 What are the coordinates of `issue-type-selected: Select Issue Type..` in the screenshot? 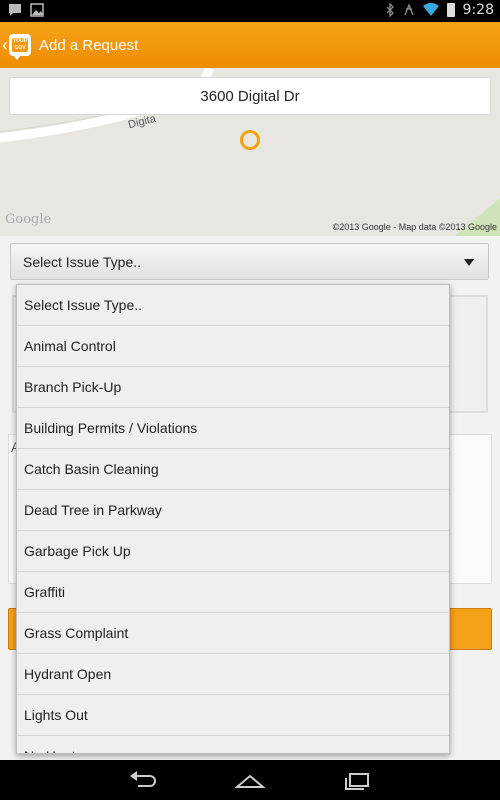 It's located at (82, 261).